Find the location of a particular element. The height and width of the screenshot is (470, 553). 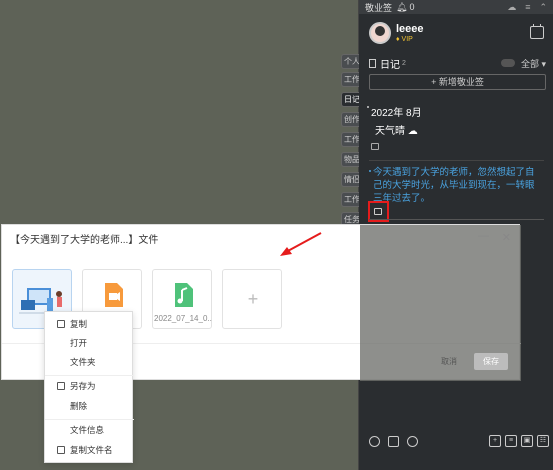

add-file-button: + is located at coordinates (252, 299).